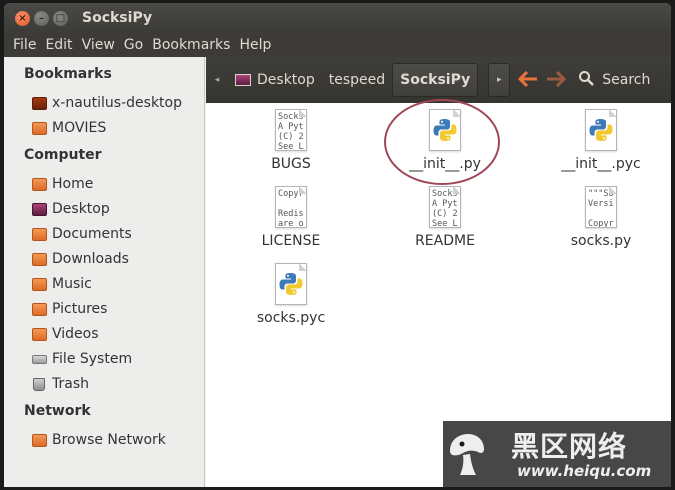 This screenshot has width=675, height=490. I want to click on sidebar-item-browse-network: Browse Network, so click(99, 440).